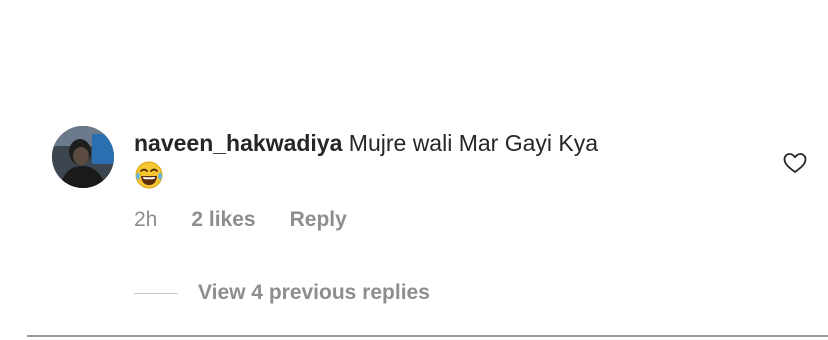  I want to click on laughing-with-tears-emoji-icon, so click(149, 175).